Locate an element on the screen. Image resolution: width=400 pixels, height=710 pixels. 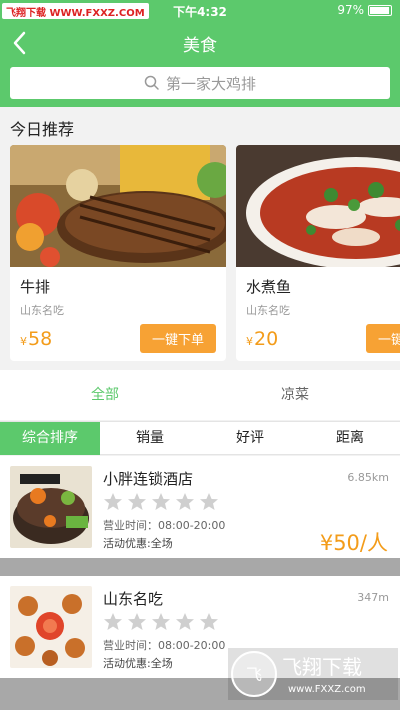
svg-text: 飞翔下载 is located at coordinates (322, 667).